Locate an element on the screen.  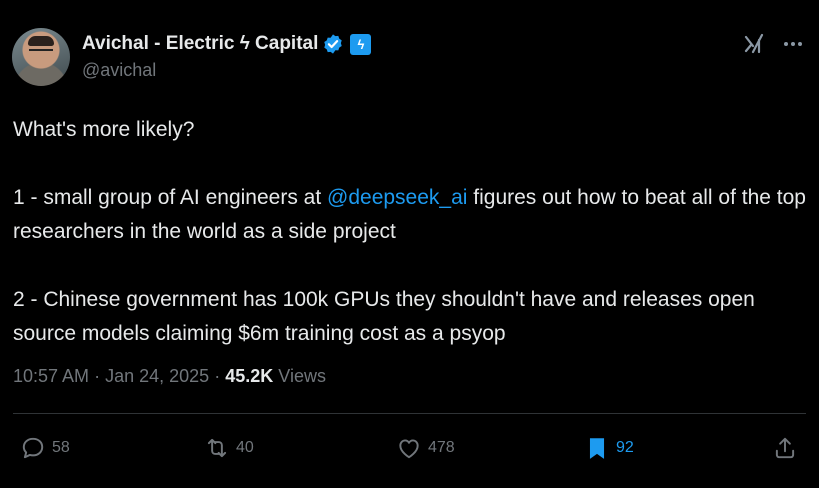
share-button is located at coordinates (788, 448).